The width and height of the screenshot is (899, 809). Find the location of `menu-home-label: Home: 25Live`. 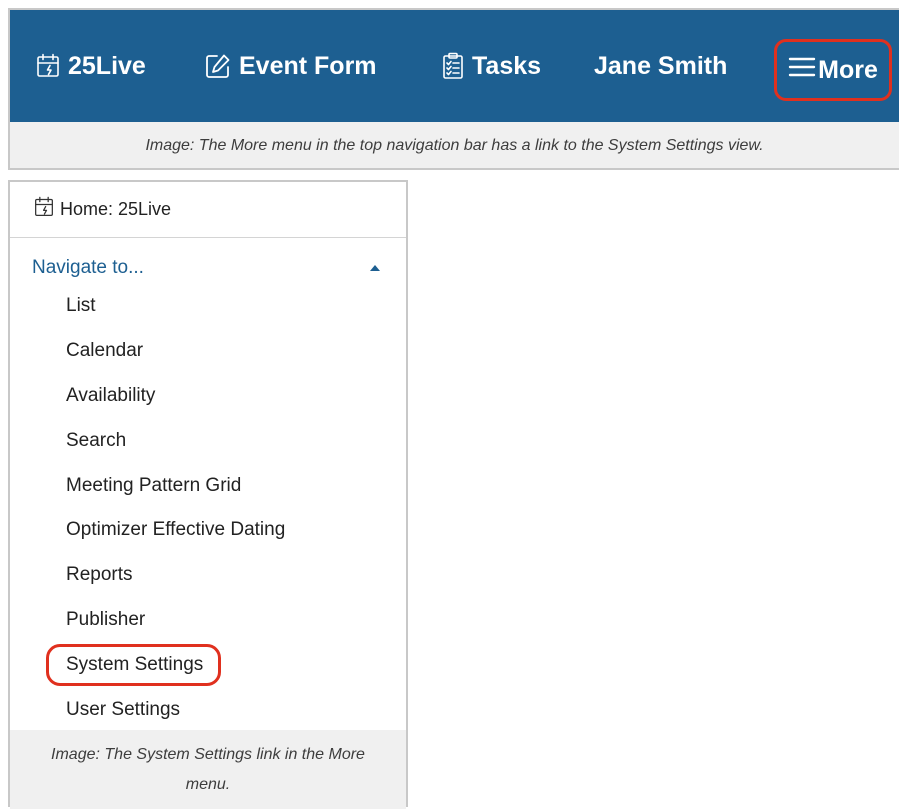

menu-home-label: Home: 25Live is located at coordinates (116, 209).